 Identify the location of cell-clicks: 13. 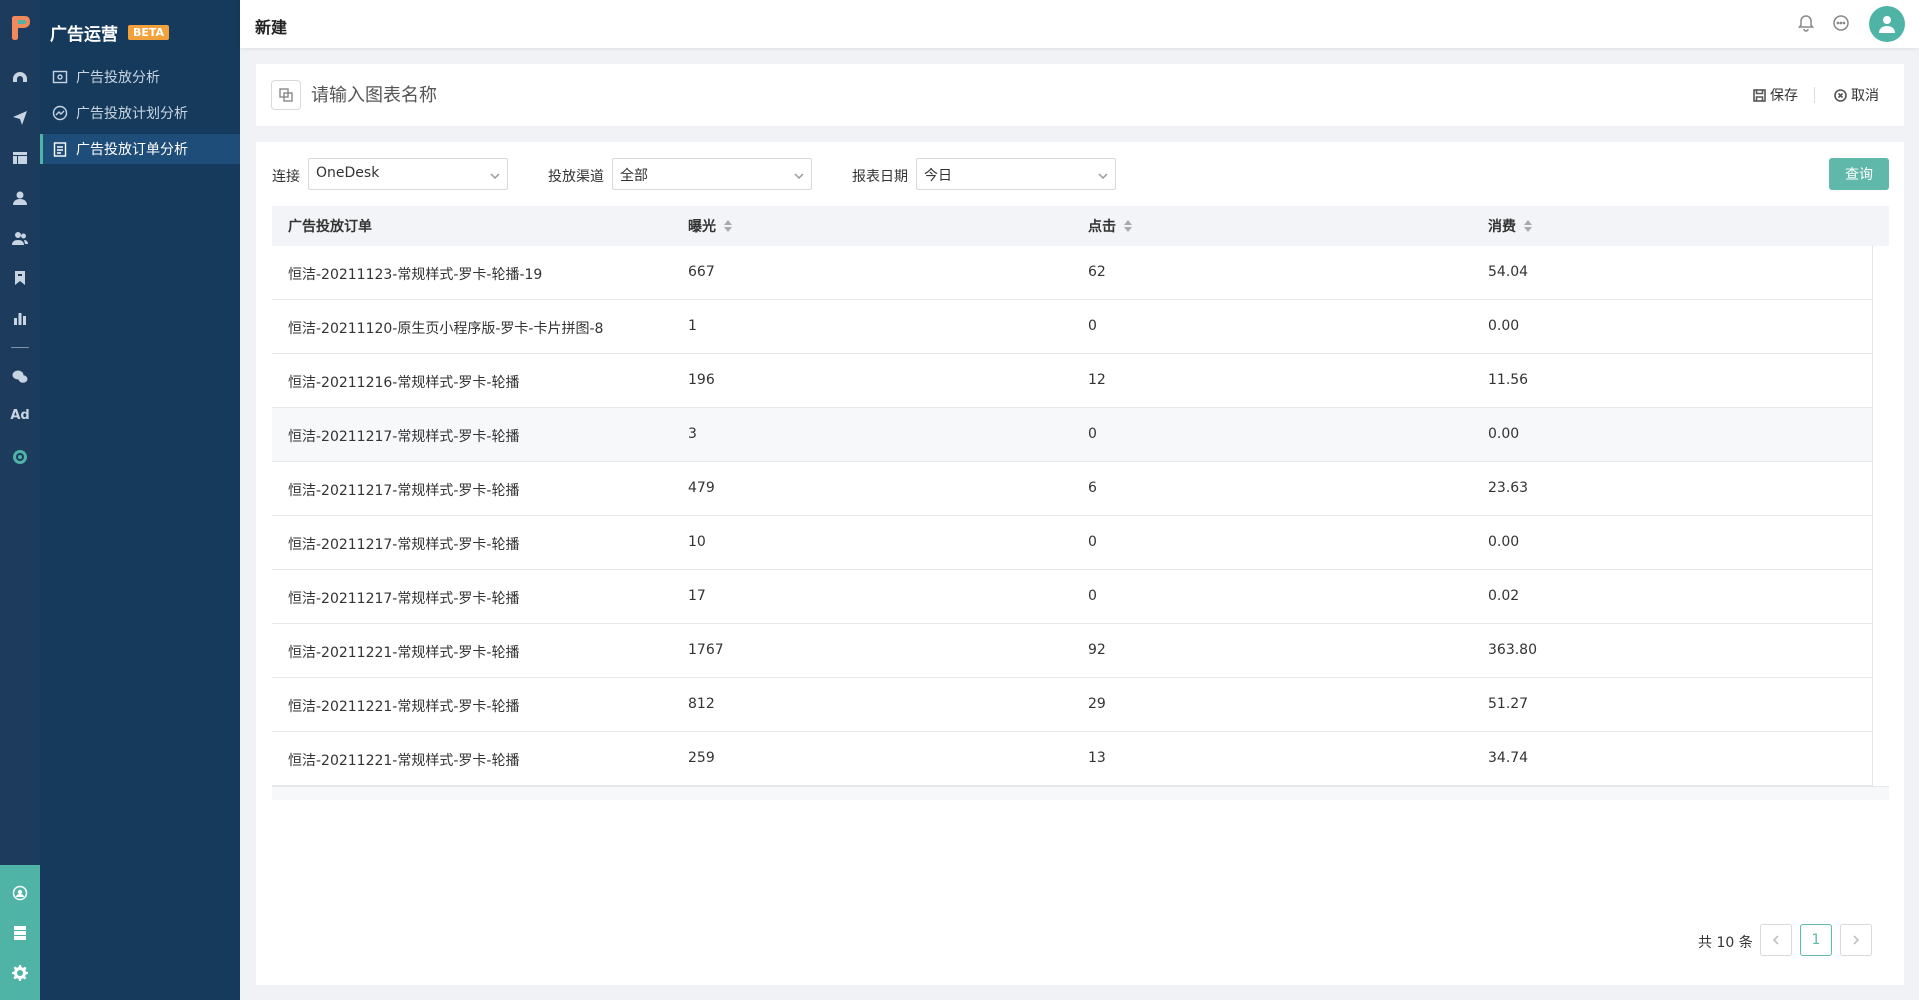
(1097, 758).